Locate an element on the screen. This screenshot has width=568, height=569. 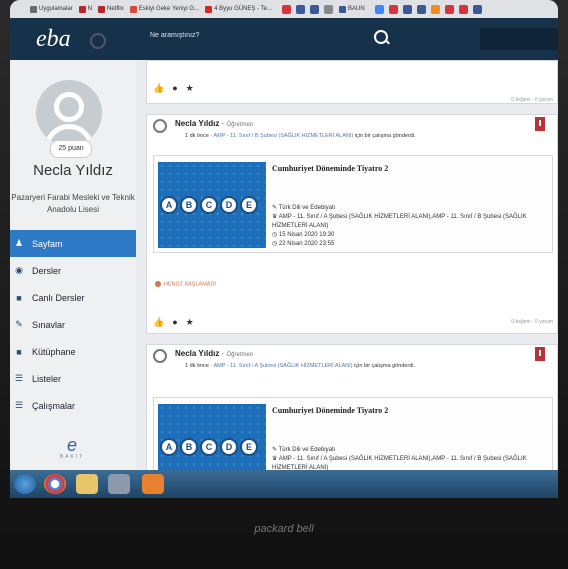
status-dot-icon is located at coordinates (158, 284).